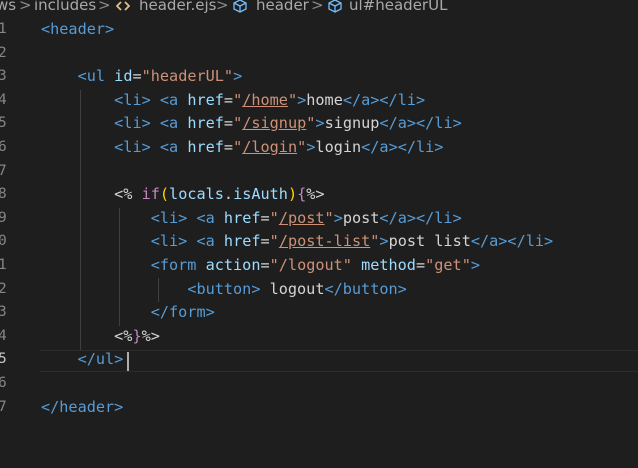  What do you see at coordinates (3, 99) in the screenshot?
I see `line-number: 4` at bounding box center [3, 99].